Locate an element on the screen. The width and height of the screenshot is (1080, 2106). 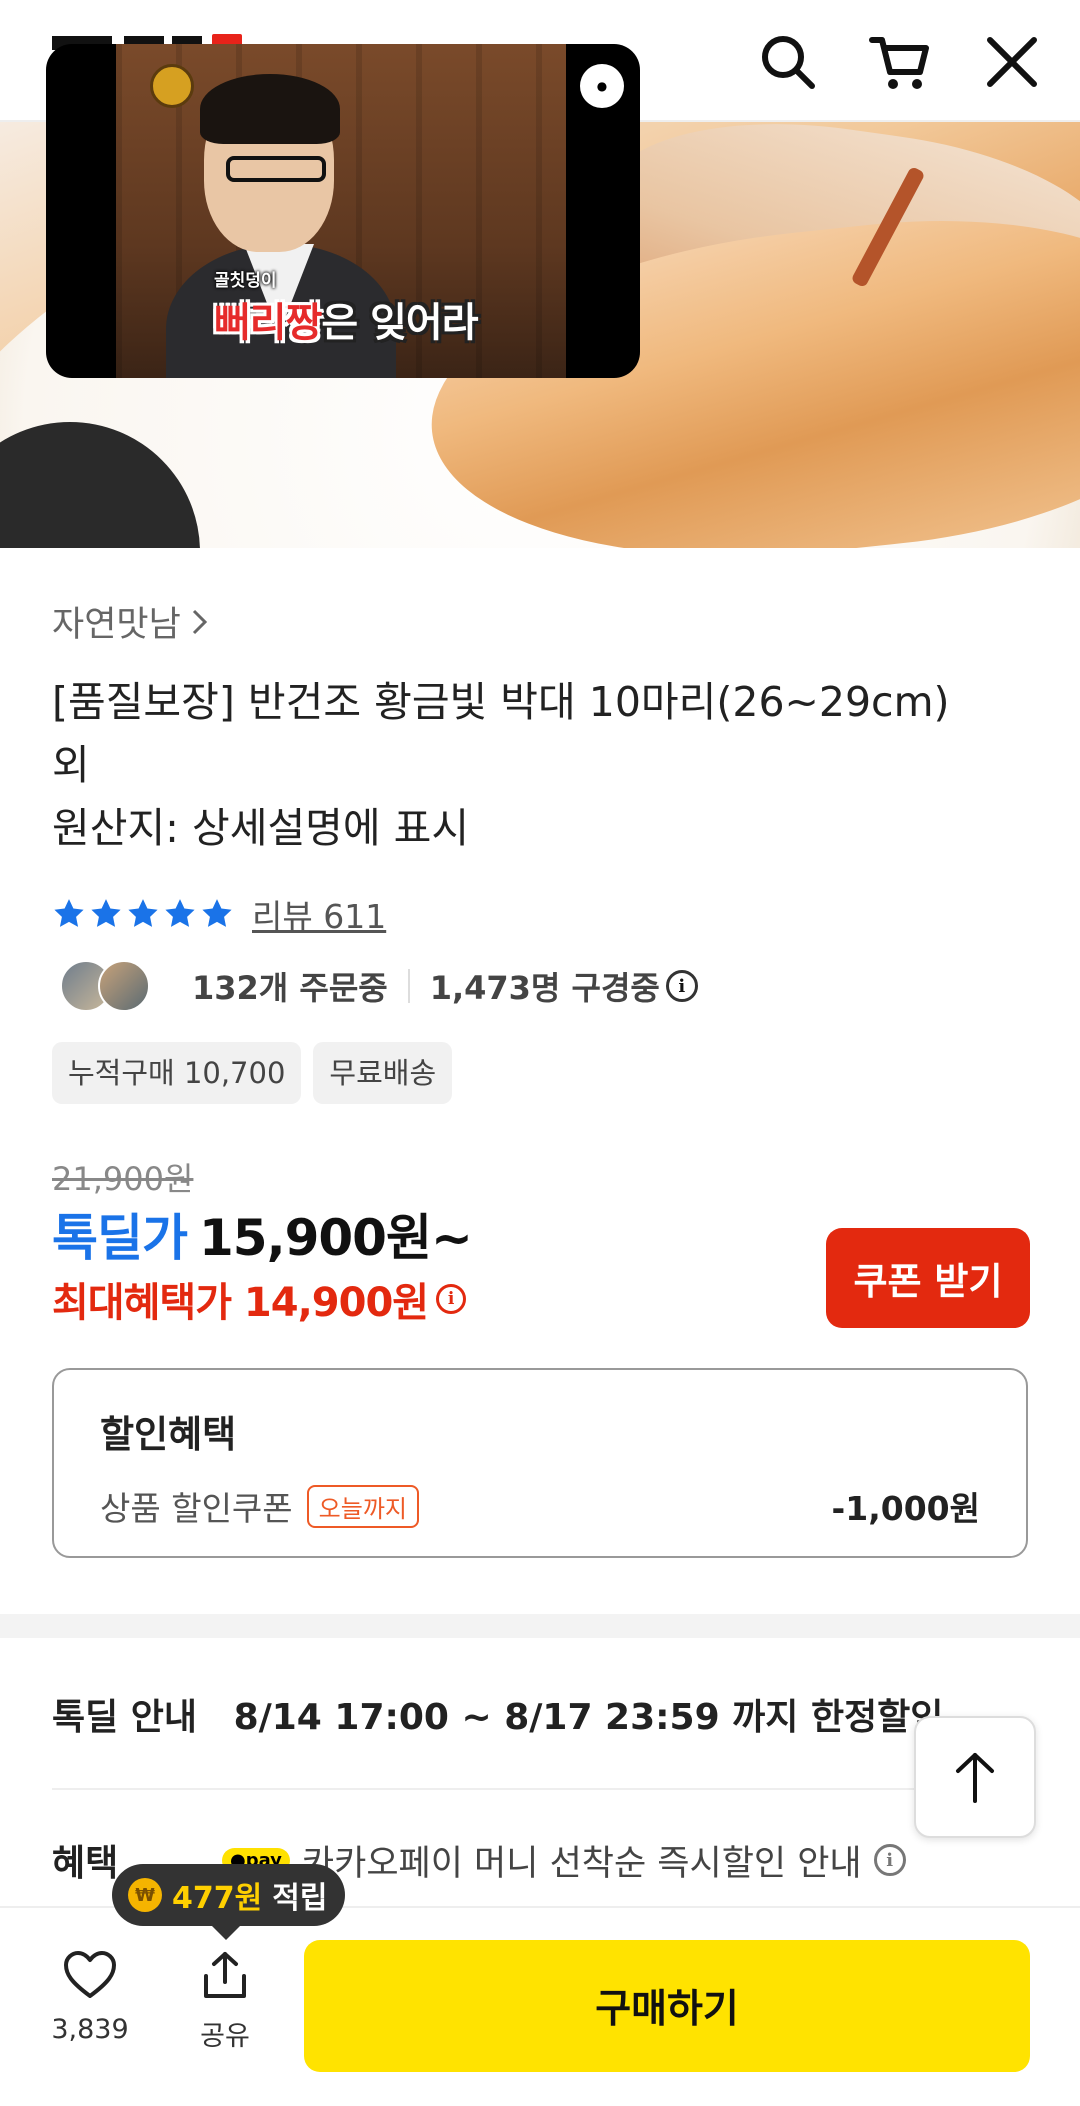
deal-info-label: 톡딜 안내 is located at coordinates (125, 1717).